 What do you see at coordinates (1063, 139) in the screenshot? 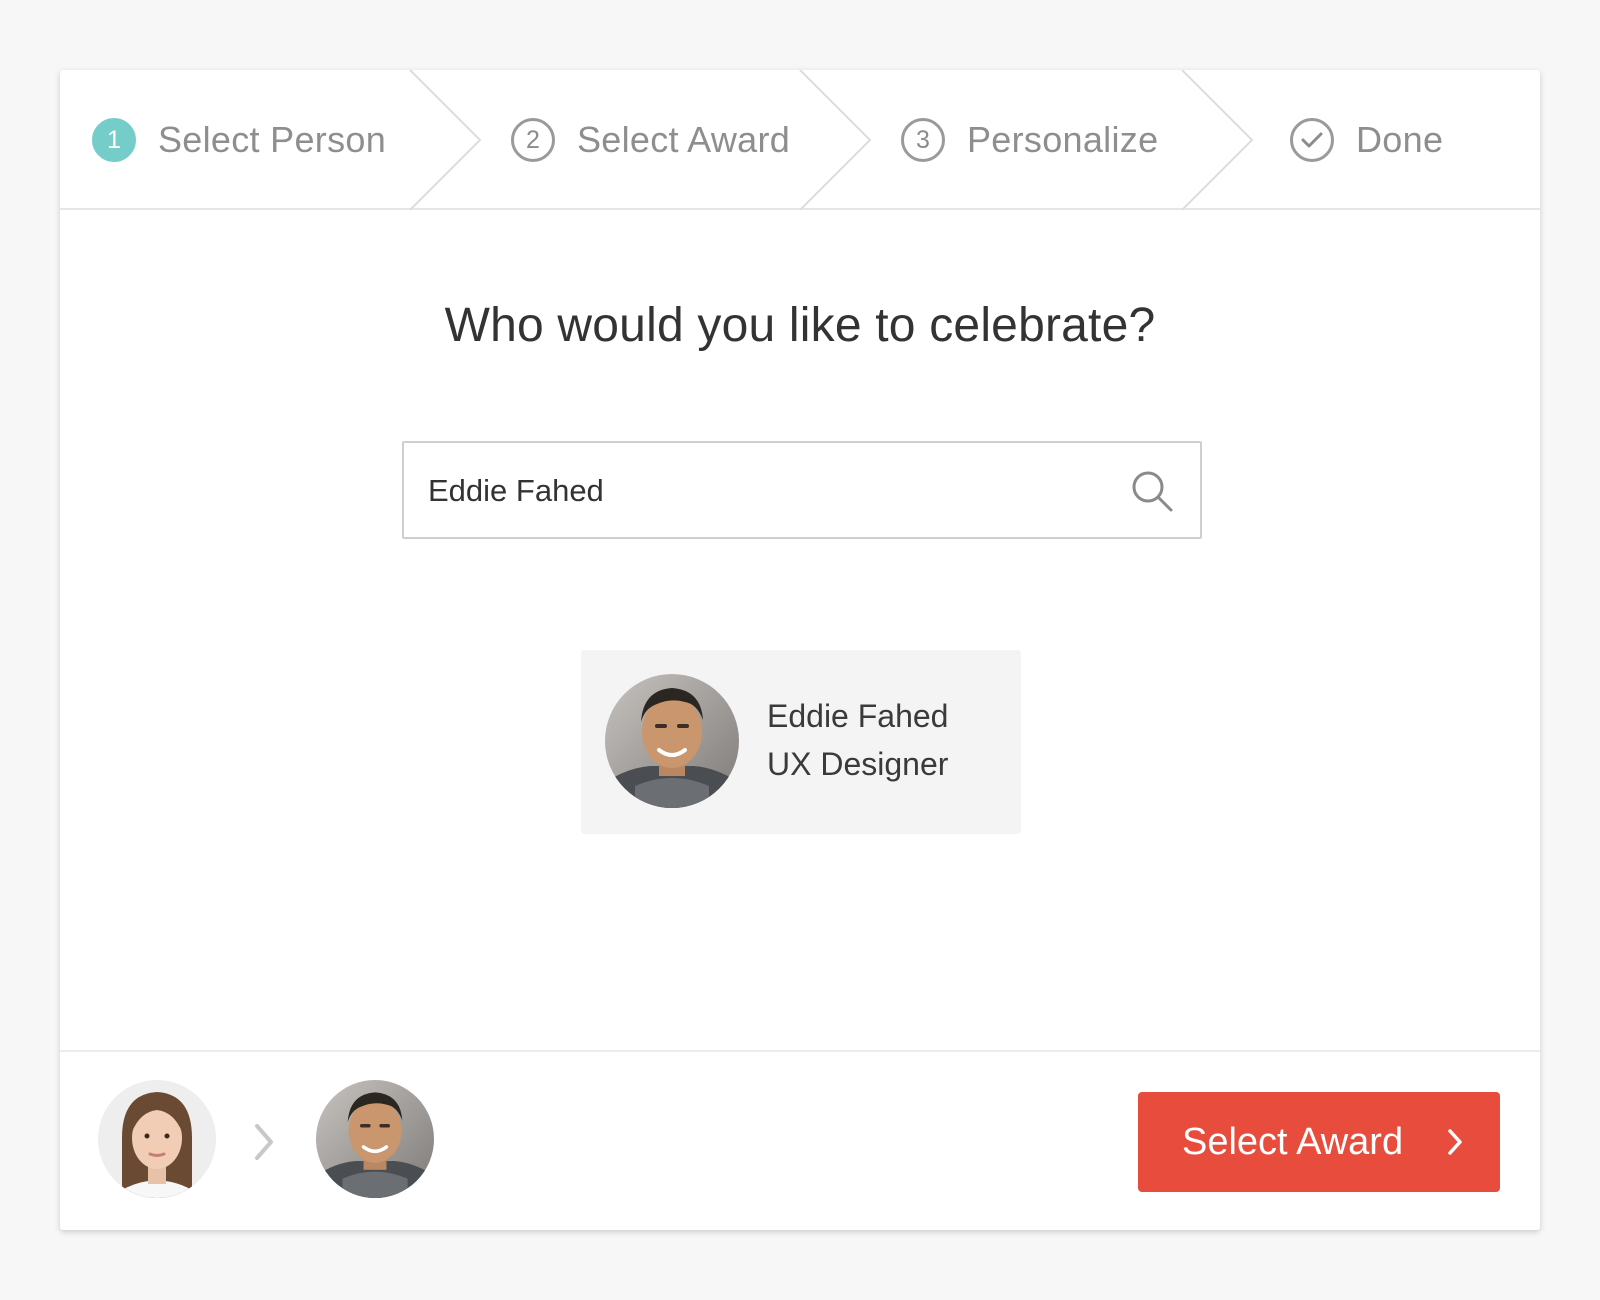
I see `step-label: Personalize` at bounding box center [1063, 139].